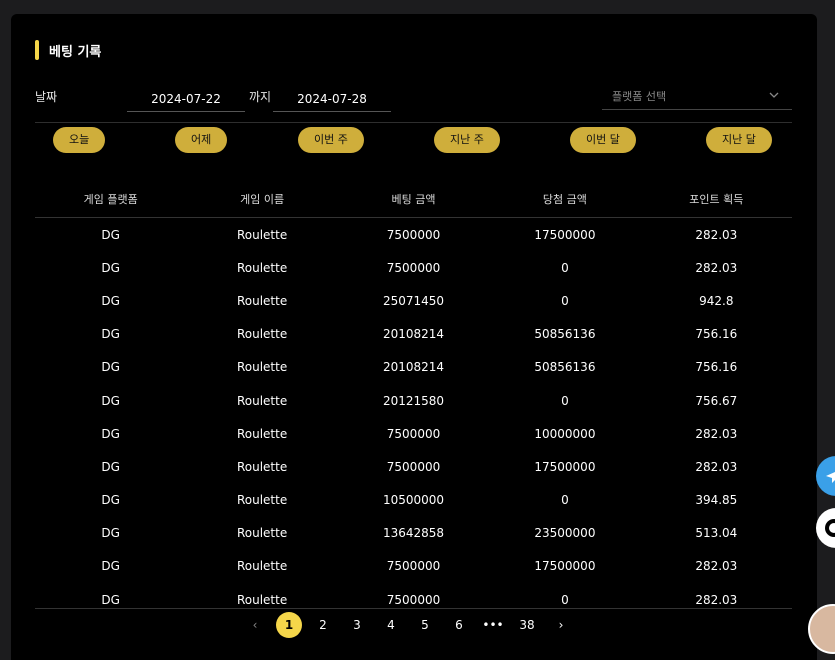  I want to click on header-game-name: 게임 이름, so click(262, 199).